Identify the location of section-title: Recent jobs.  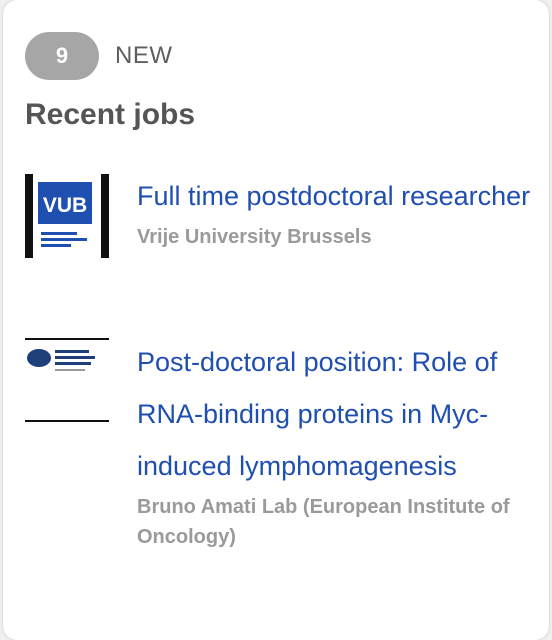
(110, 114).